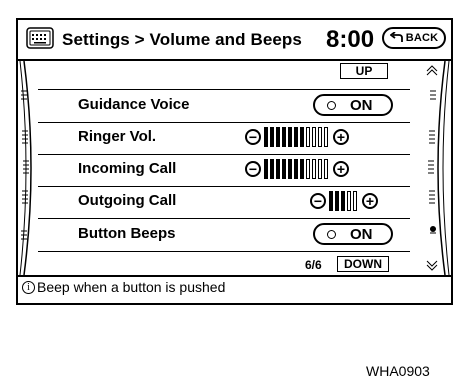 This screenshot has width=463, height=383. I want to click on info-icon: i, so click(28, 287).